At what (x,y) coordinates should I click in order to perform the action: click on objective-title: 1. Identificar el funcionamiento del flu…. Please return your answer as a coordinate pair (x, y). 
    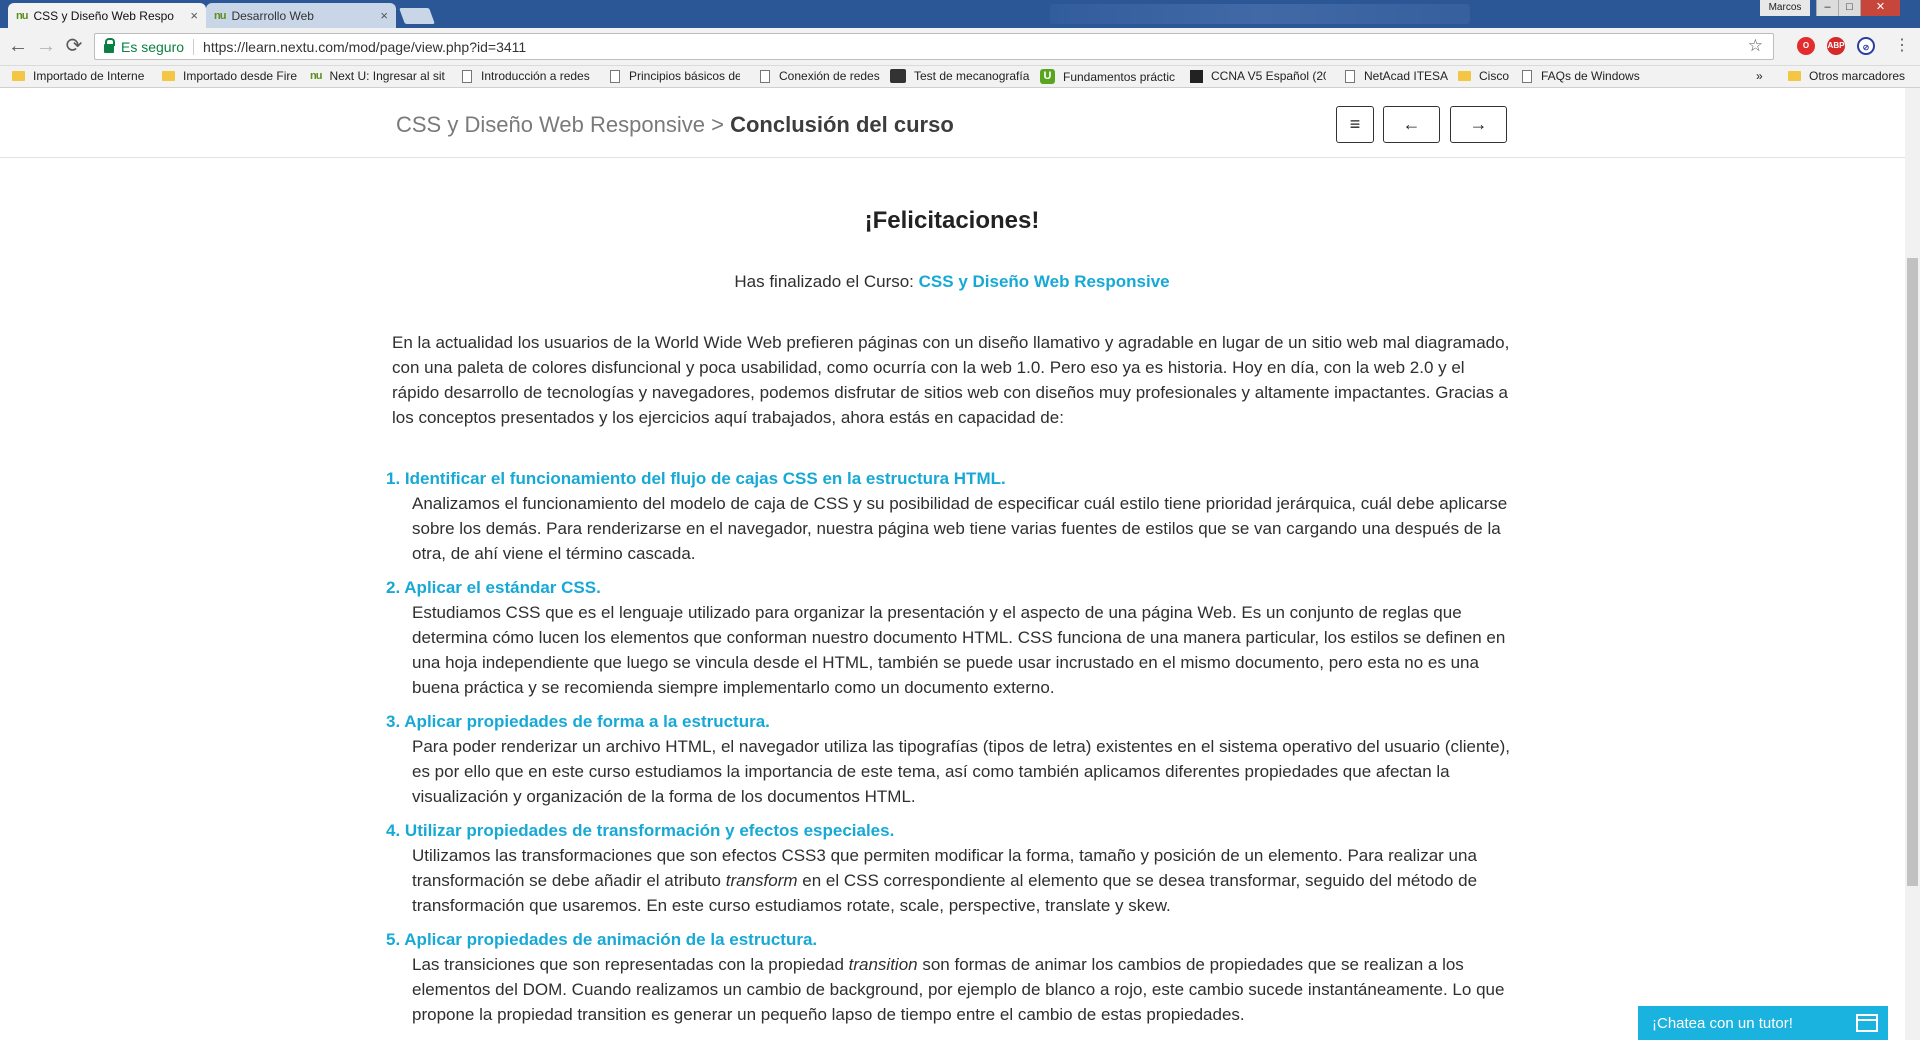
    Looking at the image, I should click on (696, 478).